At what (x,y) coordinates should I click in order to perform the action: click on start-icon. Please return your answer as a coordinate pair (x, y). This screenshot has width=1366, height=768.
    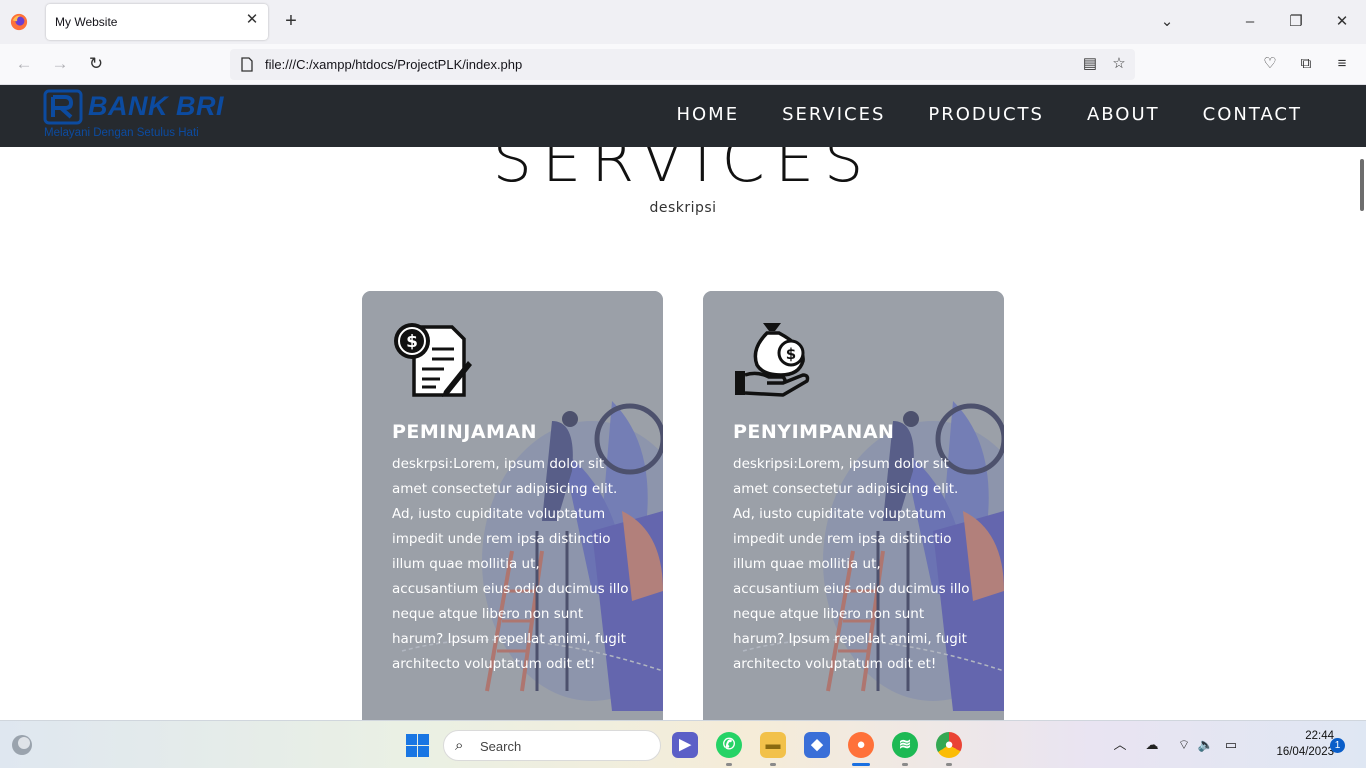
    Looking at the image, I should click on (417, 745).